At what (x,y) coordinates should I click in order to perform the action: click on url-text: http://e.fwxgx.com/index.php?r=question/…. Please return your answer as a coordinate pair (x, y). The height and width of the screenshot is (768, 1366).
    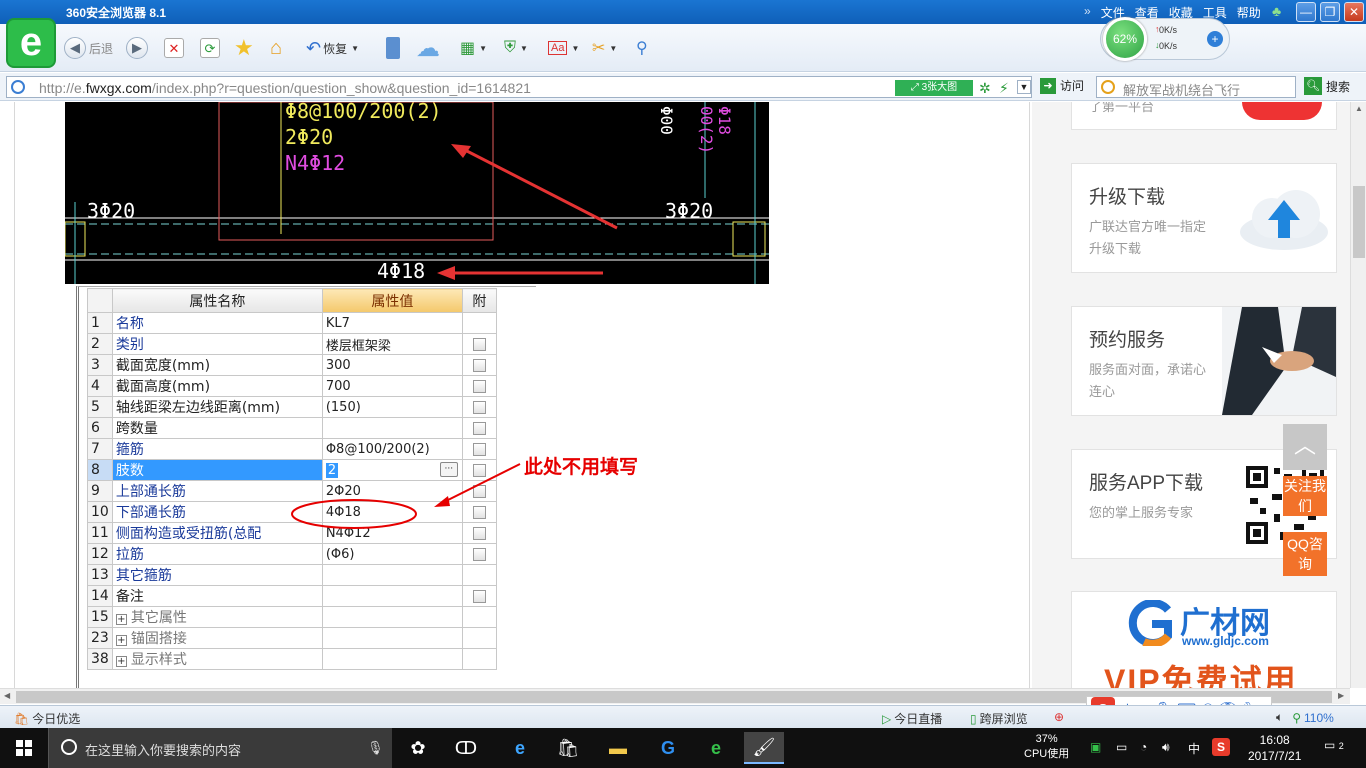
    Looking at the image, I should click on (285, 88).